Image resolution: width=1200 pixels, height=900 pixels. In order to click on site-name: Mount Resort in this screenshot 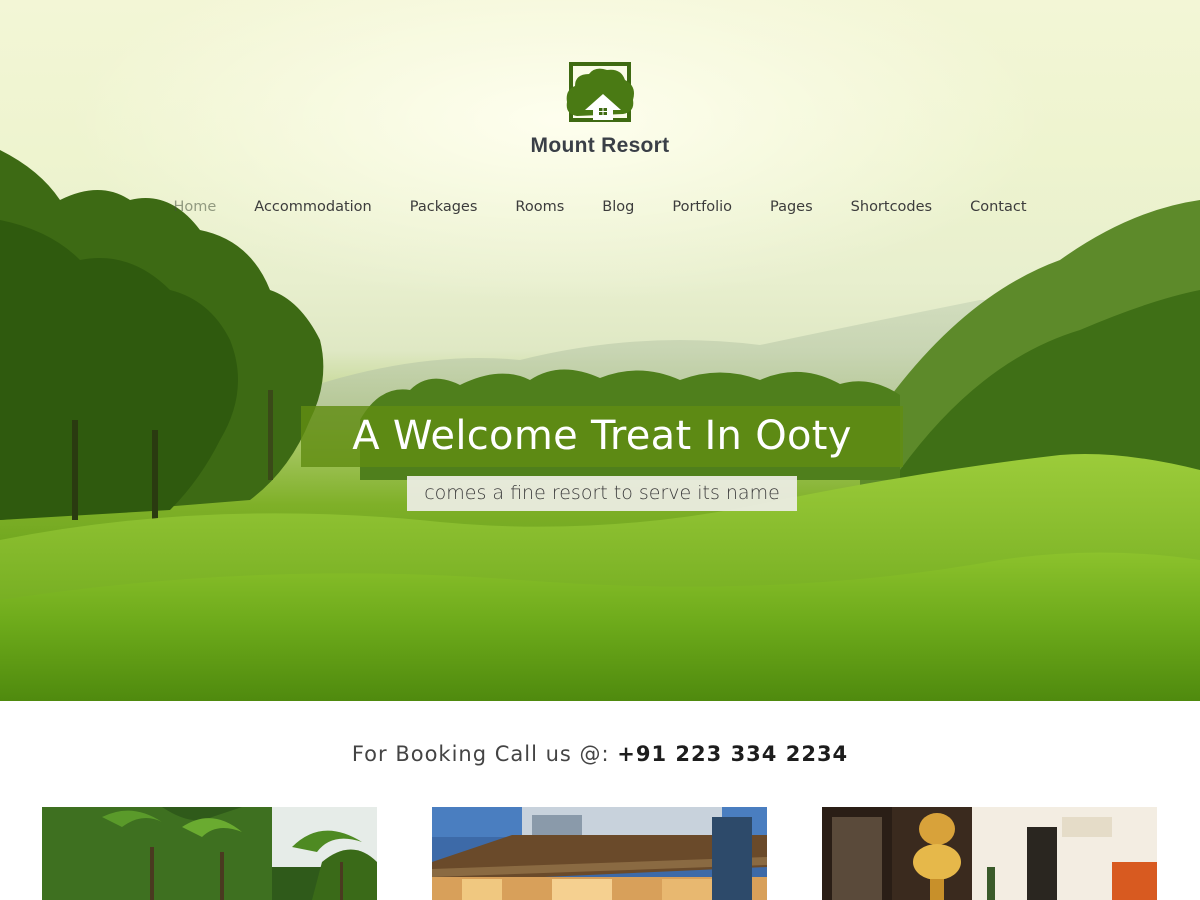, I will do `click(600, 145)`.